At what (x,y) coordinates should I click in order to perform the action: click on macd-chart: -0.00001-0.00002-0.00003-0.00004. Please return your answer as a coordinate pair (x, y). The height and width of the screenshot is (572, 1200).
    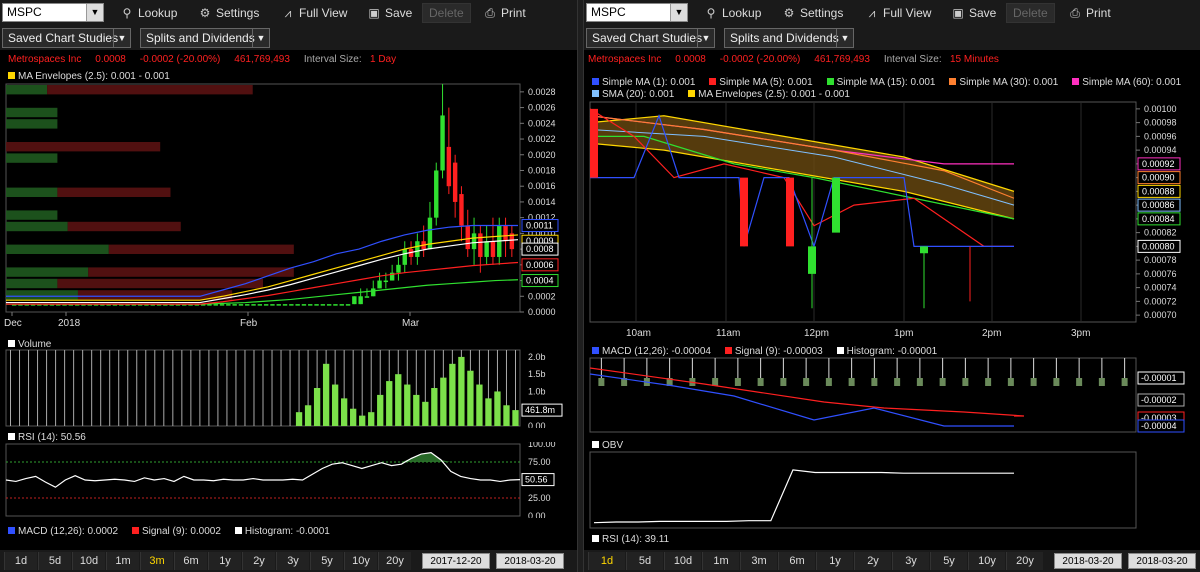
    Looking at the image, I should click on (892, 395).